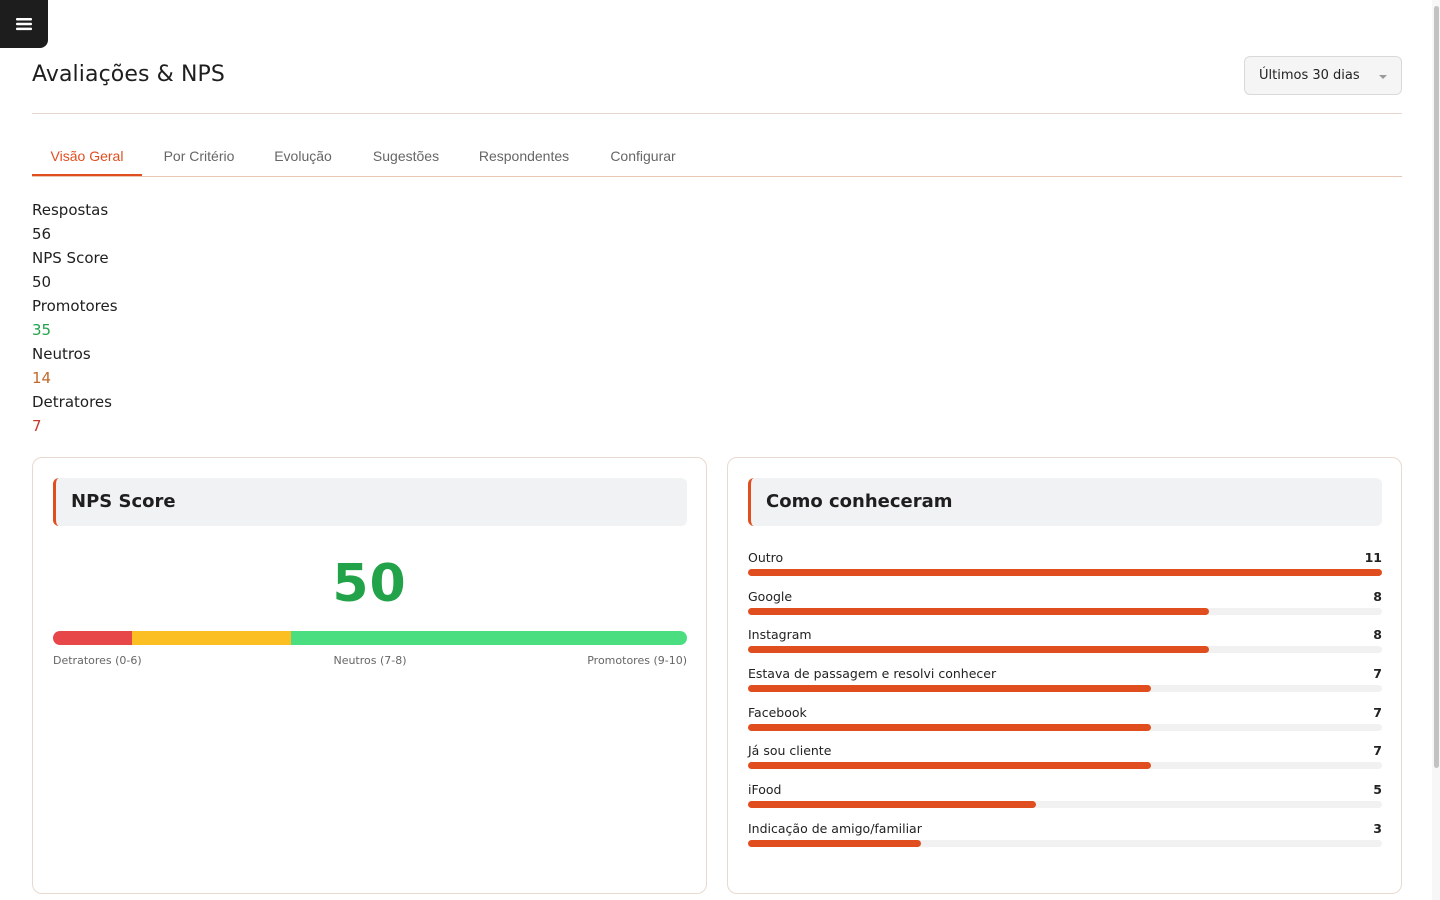 This screenshot has height=900, width=1440. I want to click on nps-segment-detractors, so click(93, 638).